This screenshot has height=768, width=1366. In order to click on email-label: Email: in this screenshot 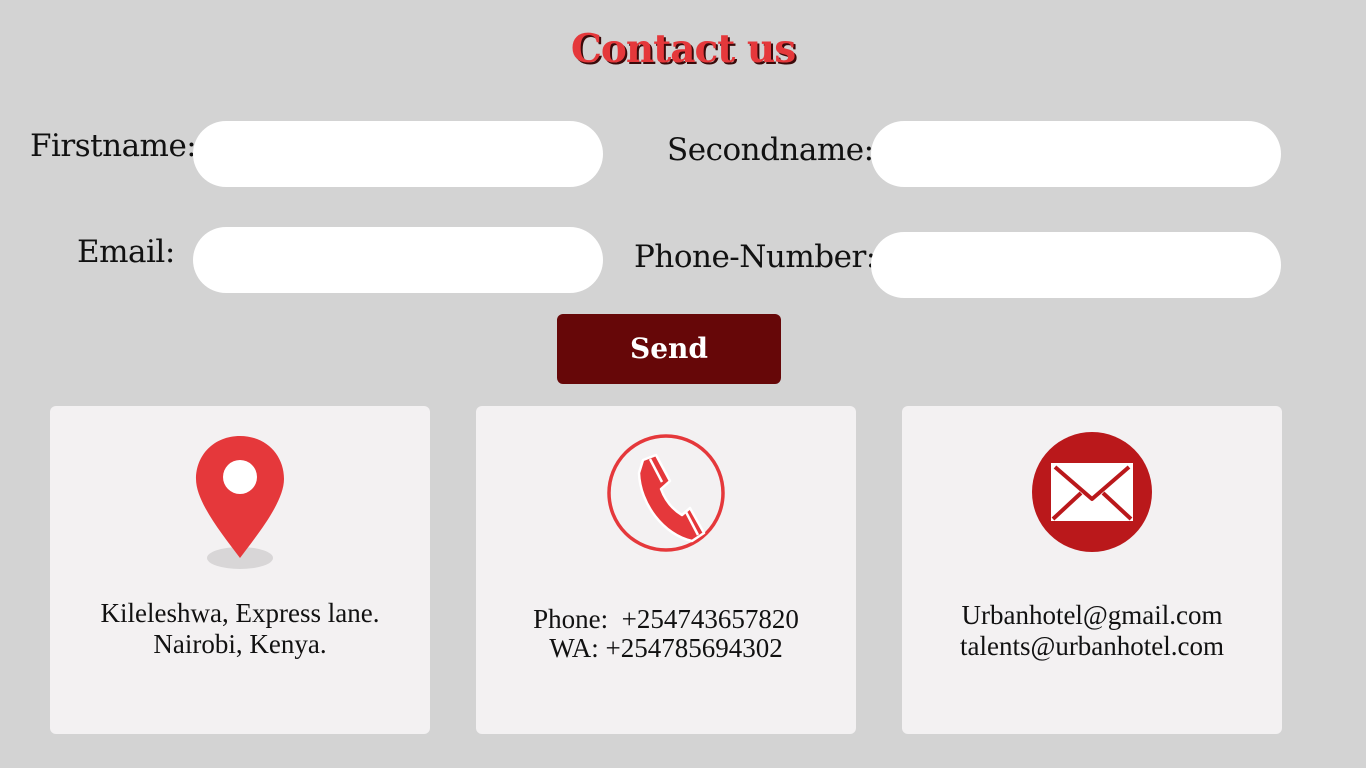, I will do `click(126, 252)`.